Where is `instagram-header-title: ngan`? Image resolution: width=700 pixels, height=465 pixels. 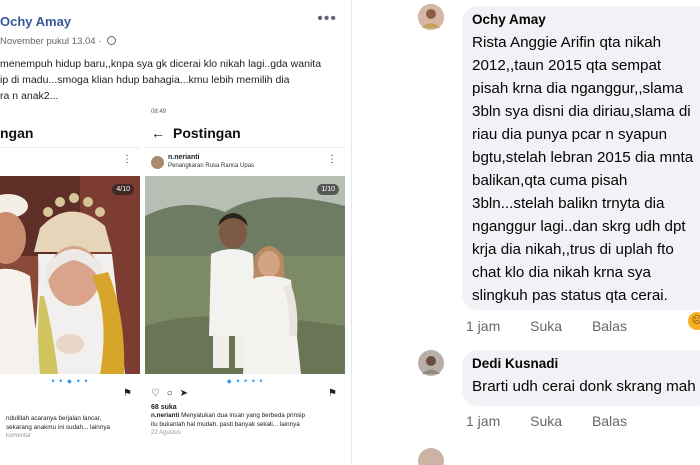
instagram-header-title: ngan is located at coordinates (17, 132).